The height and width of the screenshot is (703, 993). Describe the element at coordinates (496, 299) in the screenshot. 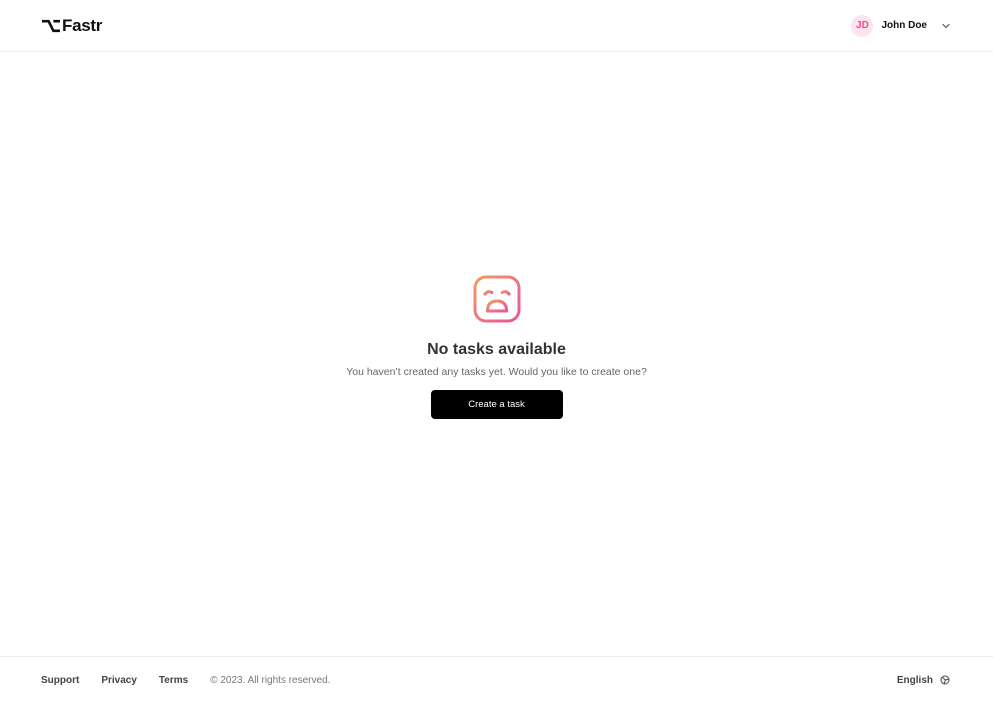

I see `sad-face-icon` at that location.